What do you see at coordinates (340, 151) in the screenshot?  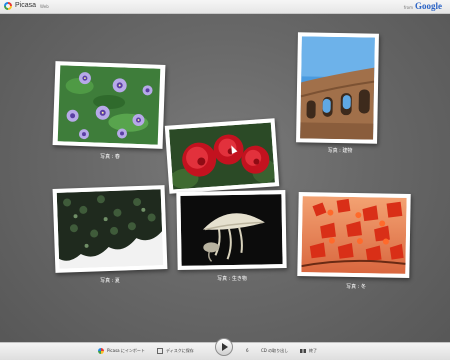 I see `photo-caption-buildings: 写真 : 建物` at bounding box center [340, 151].